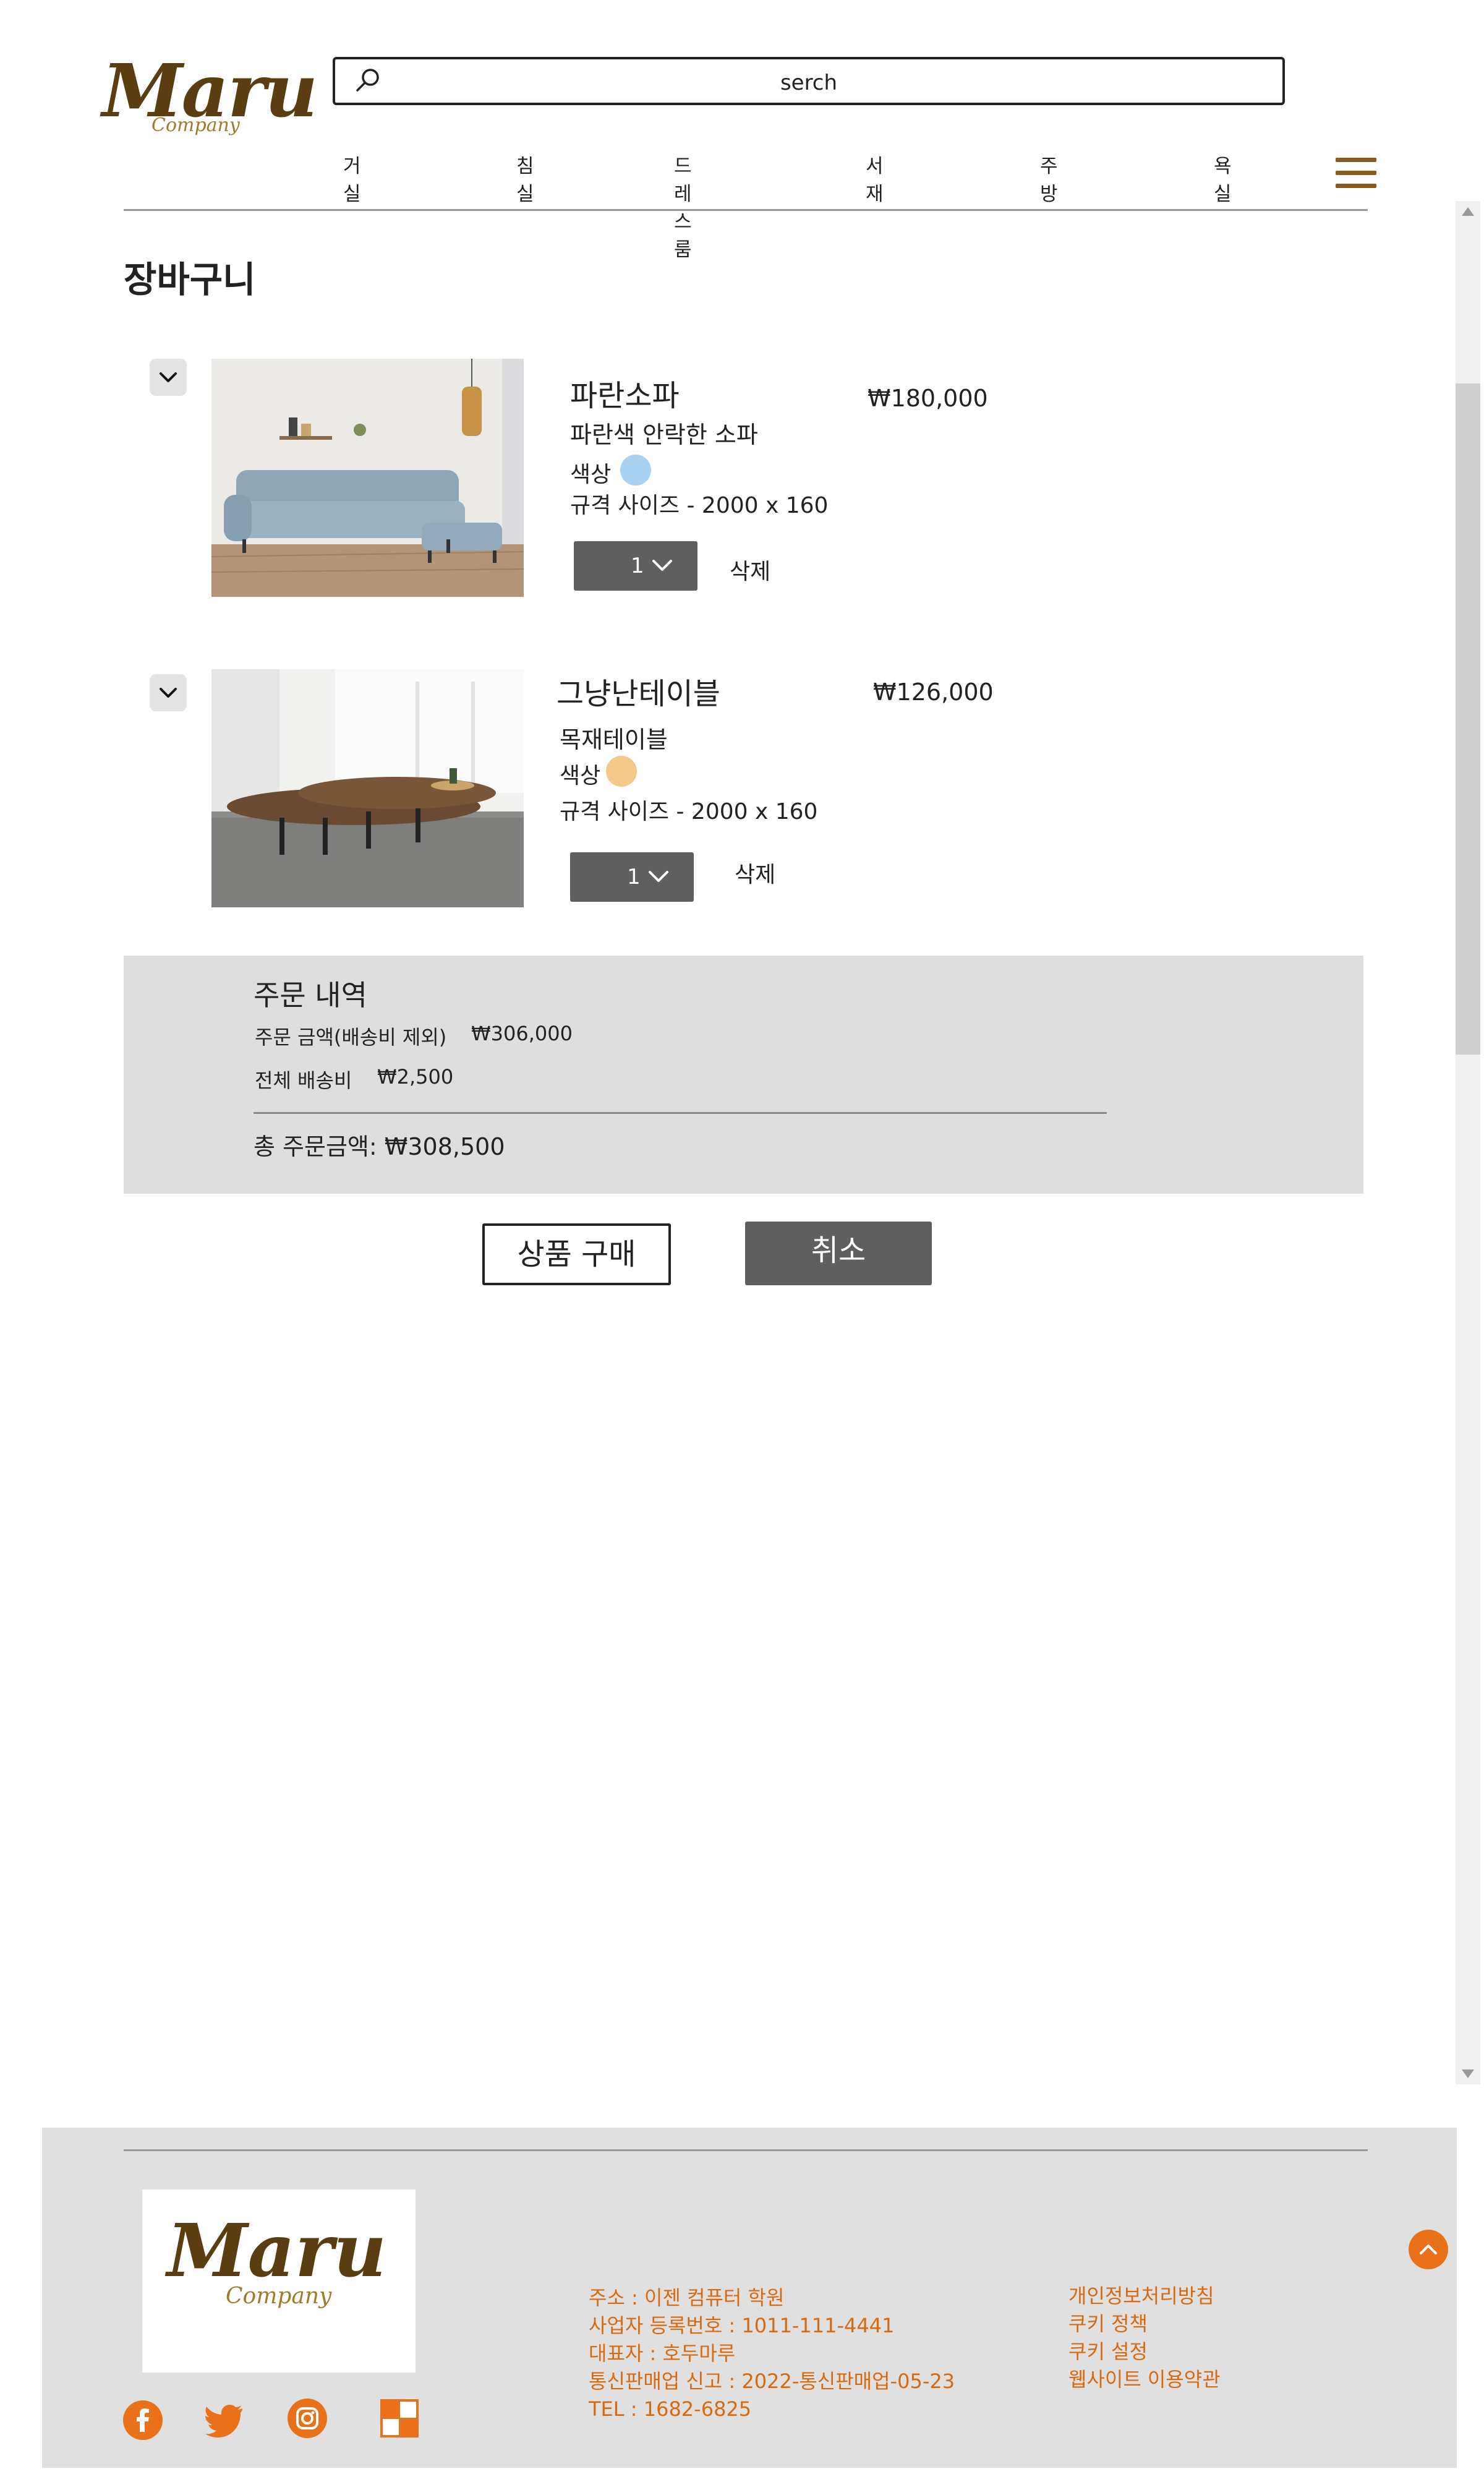 The height and width of the screenshot is (2474, 1484). Describe the element at coordinates (142, 2420) in the screenshot. I see `facebook-icon` at that location.